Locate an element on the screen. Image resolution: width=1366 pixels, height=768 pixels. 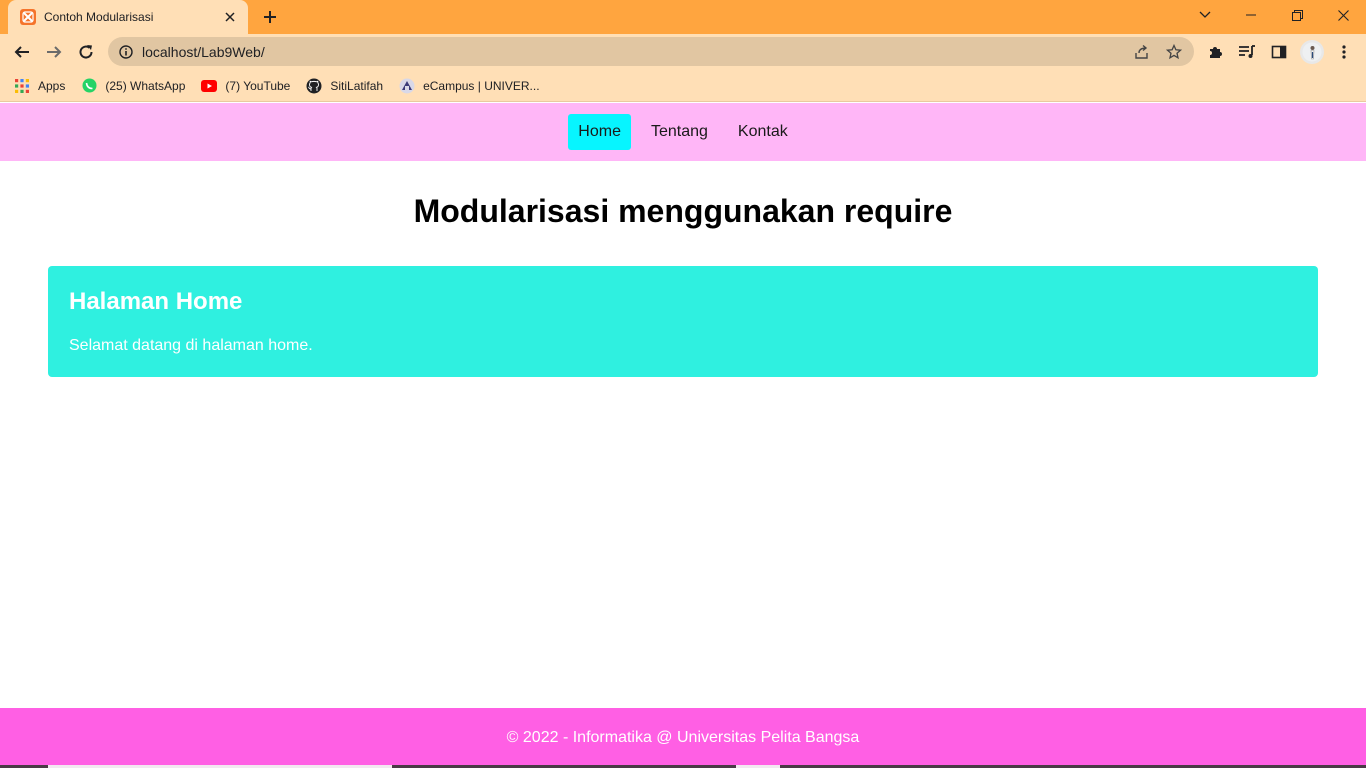
card-title: Halaman Home is located at coordinates (156, 301).